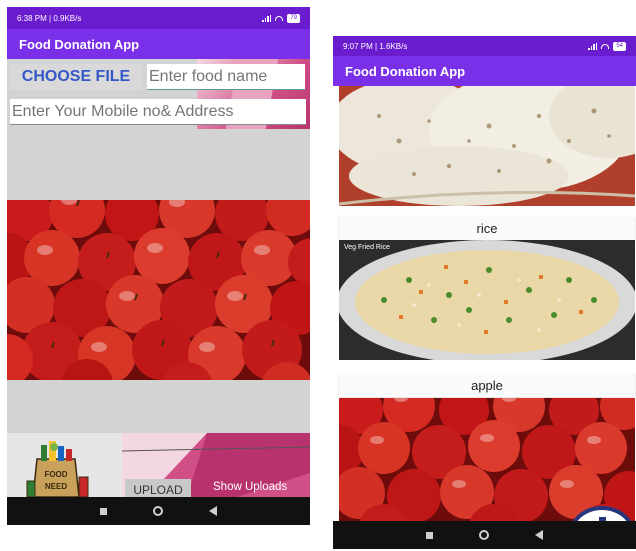  What do you see at coordinates (375, 46) in the screenshot?
I see `status-time: 9:07 PM | 1.6KB/s` at bounding box center [375, 46].